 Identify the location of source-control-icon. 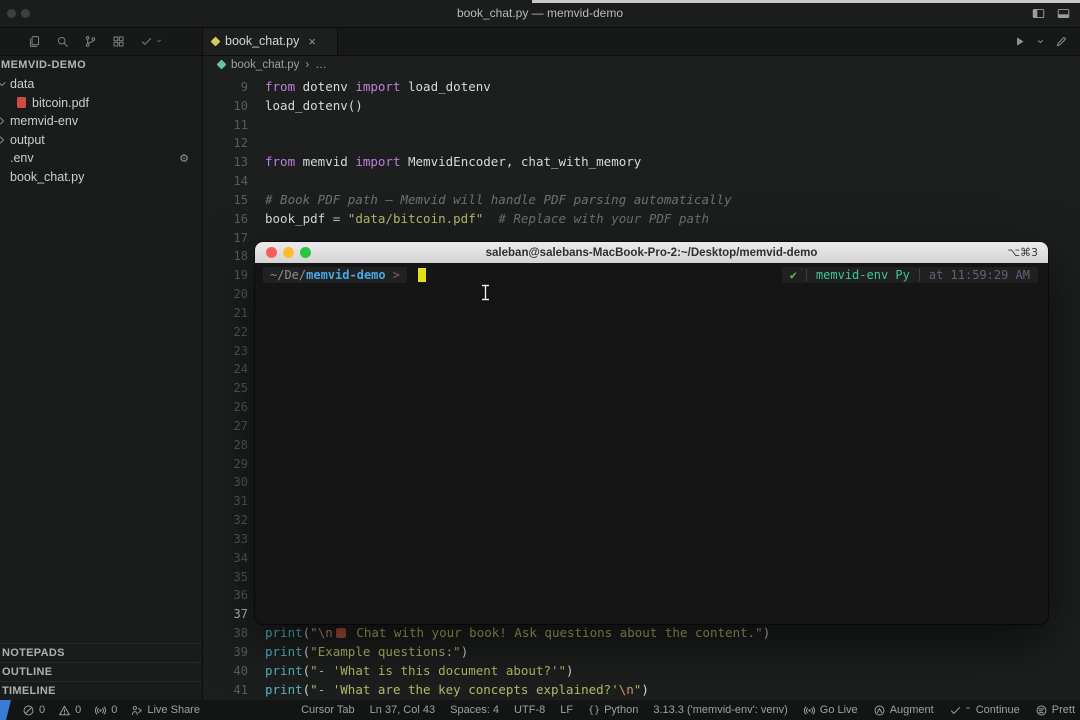
(90, 41).